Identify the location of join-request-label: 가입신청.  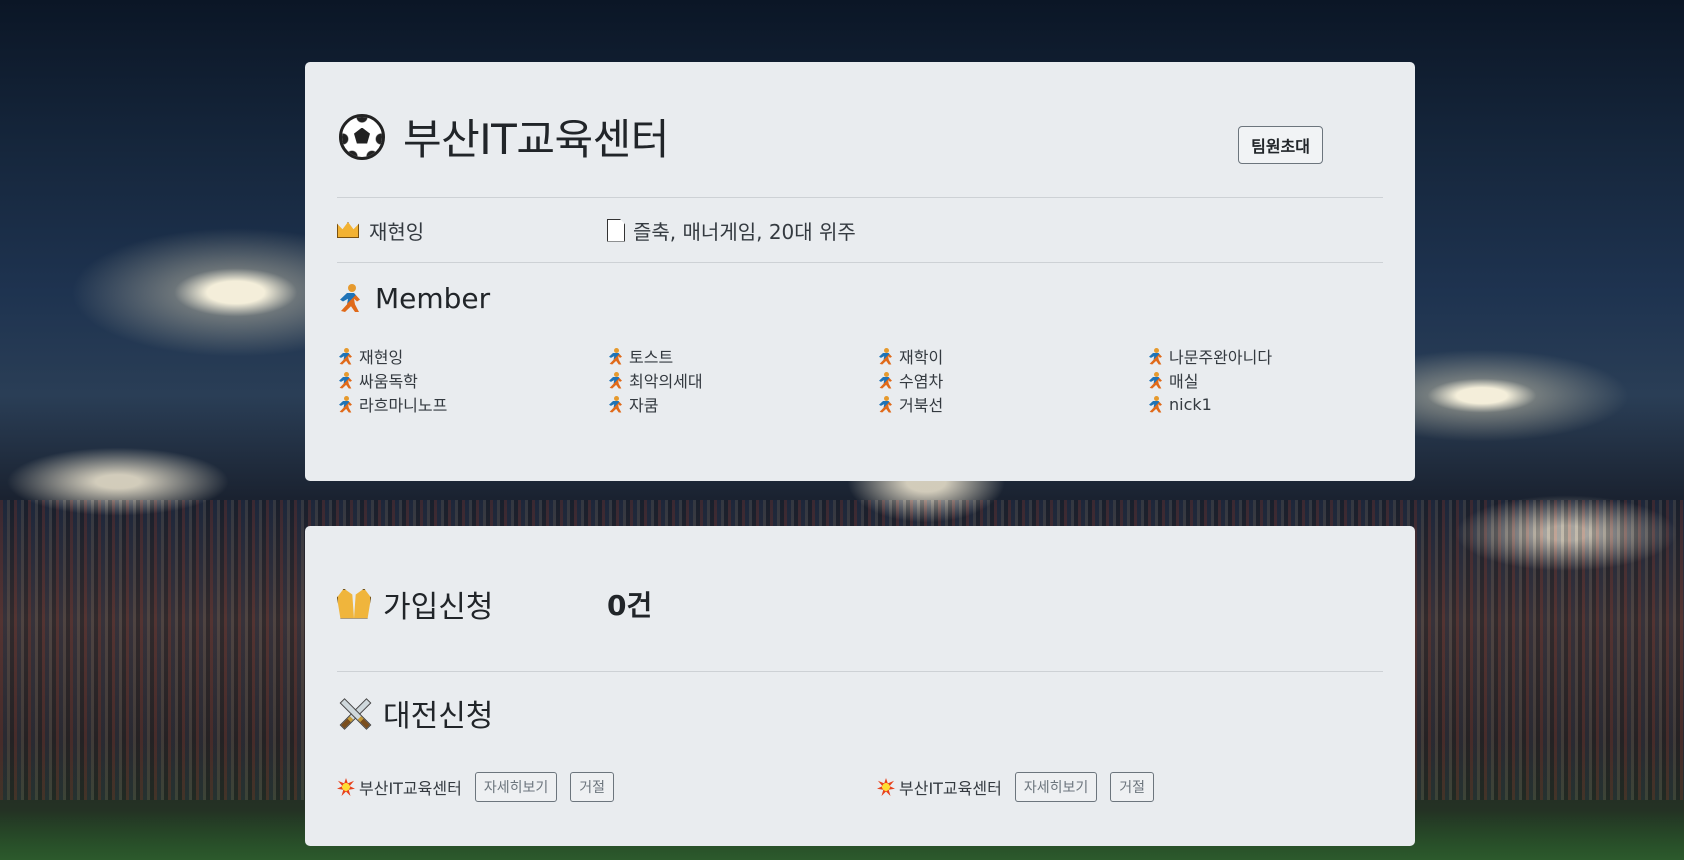
(472, 604).